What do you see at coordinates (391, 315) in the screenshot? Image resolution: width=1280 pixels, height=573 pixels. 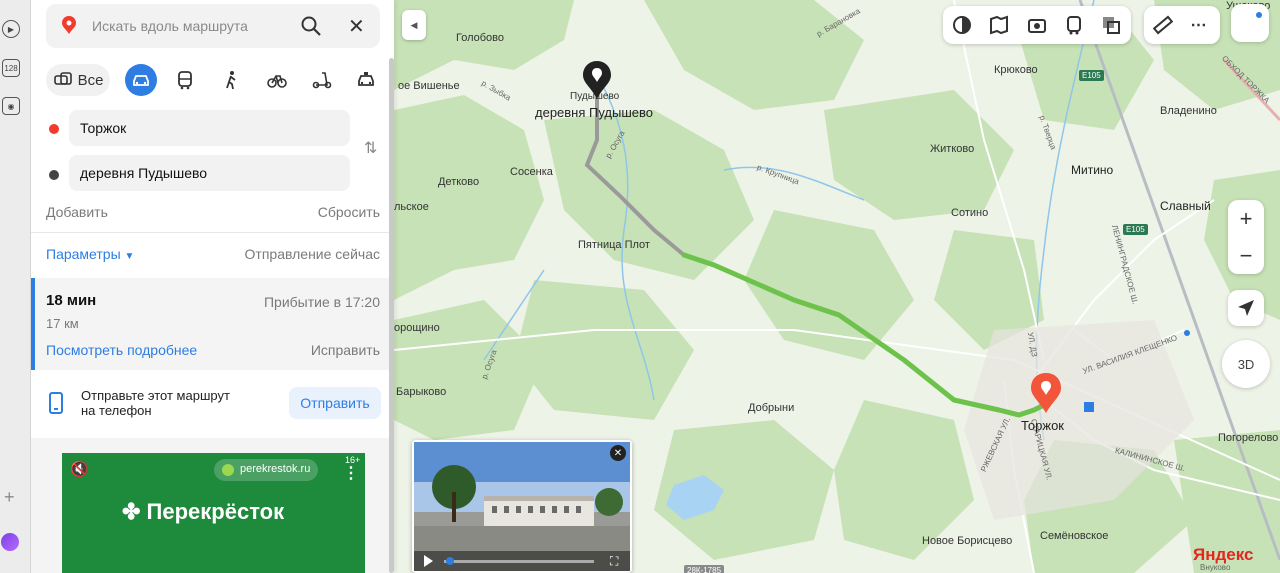 I see `panel-scrollbar` at bounding box center [391, 315].